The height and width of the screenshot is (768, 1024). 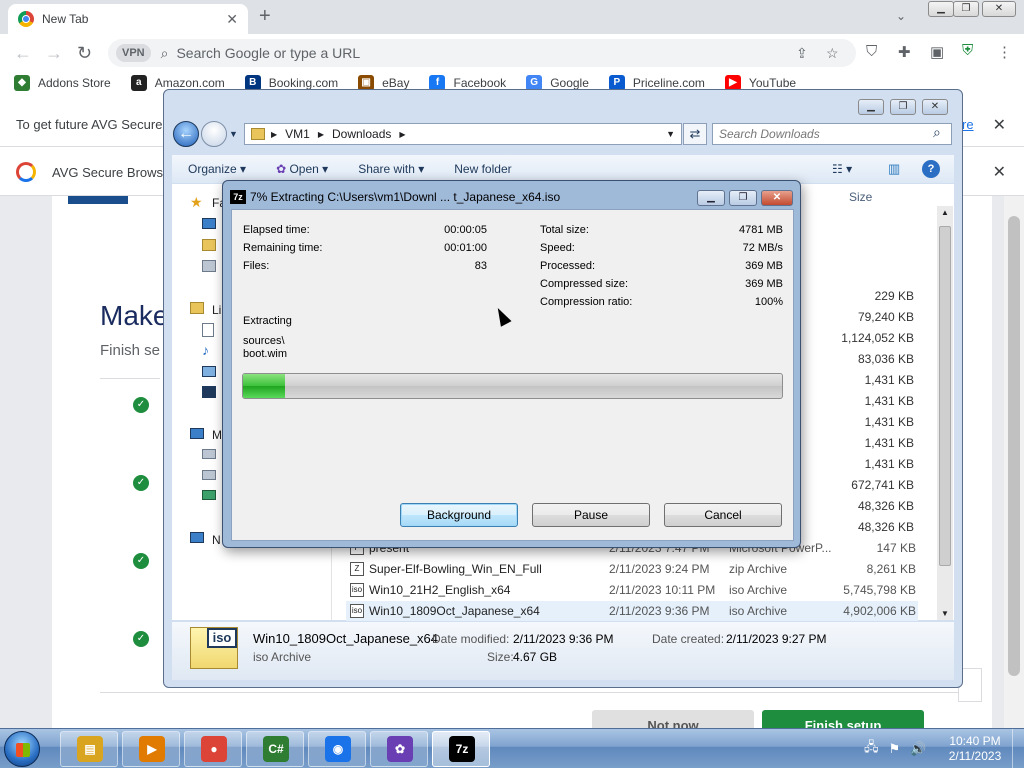 I want to click on page-scrollbar, so click(x=1014, y=462).